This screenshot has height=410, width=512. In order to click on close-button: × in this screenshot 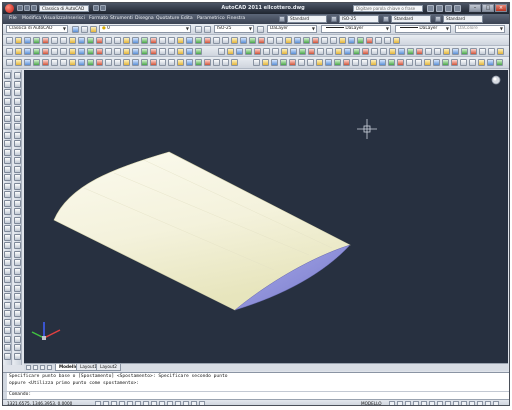, I will do `click(501, 8)`.